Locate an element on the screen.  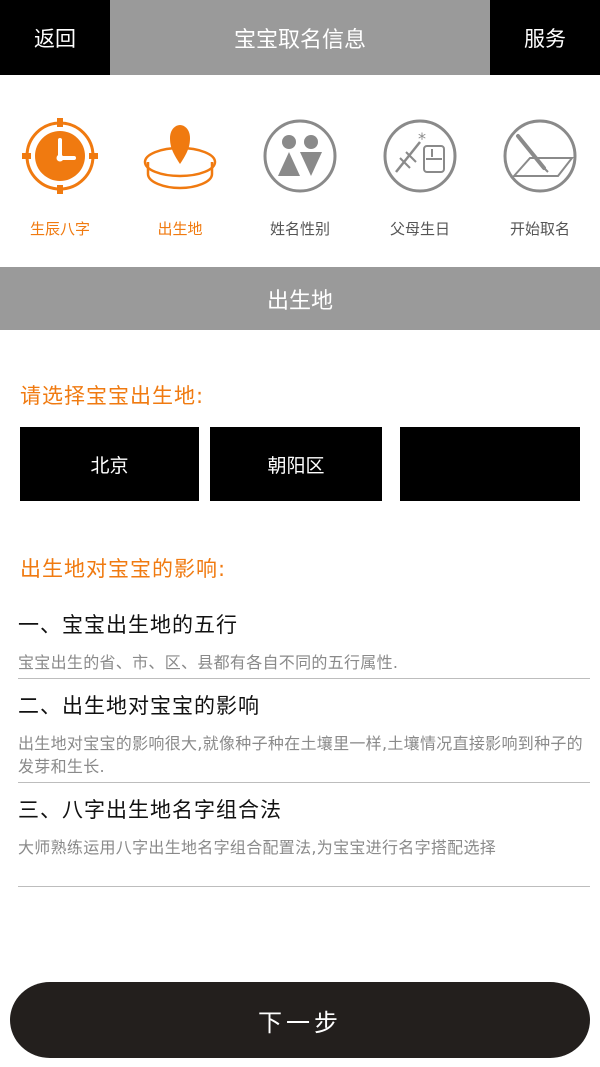
back-button: 返回 is located at coordinates (55, 37).